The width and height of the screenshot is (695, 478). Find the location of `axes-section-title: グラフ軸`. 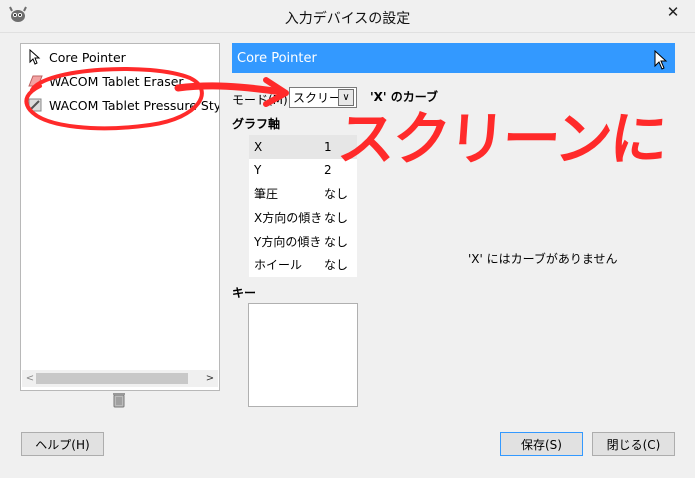

axes-section-title: グラフ軸 is located at coordinates (256, 124).